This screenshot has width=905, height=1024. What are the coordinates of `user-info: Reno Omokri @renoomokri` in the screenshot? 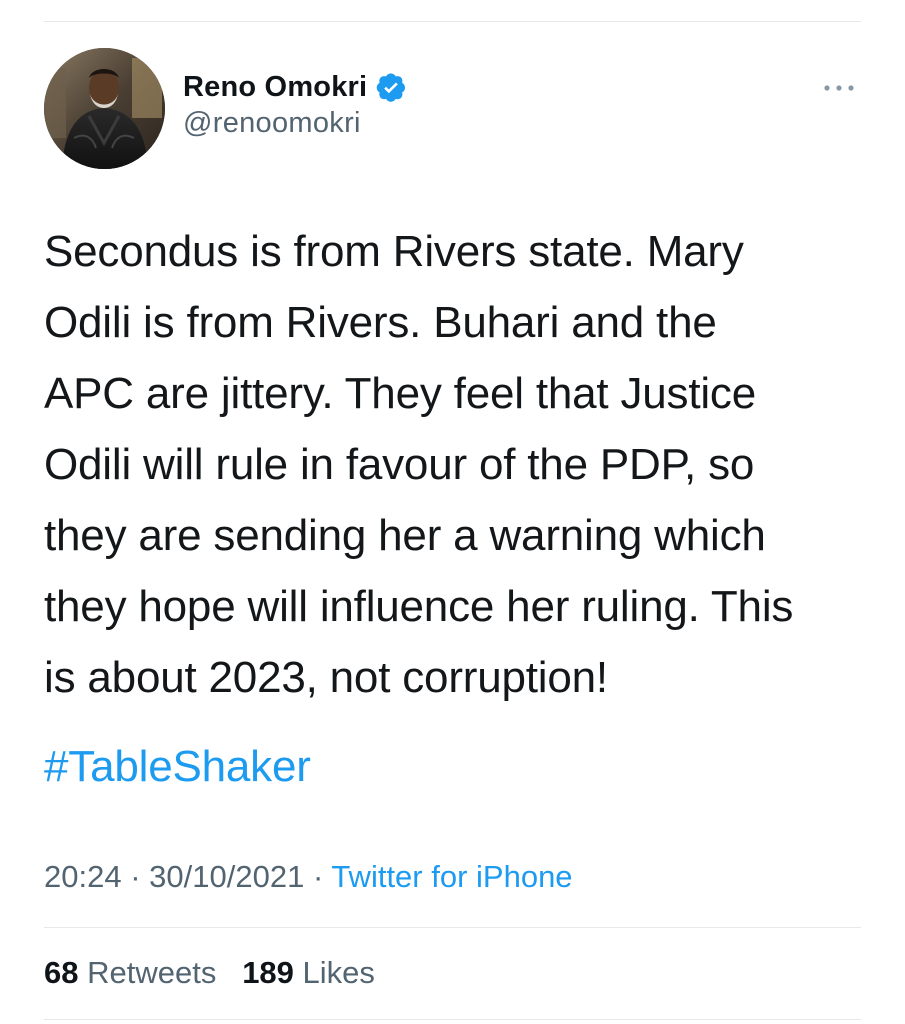 It's located at (295, 104).